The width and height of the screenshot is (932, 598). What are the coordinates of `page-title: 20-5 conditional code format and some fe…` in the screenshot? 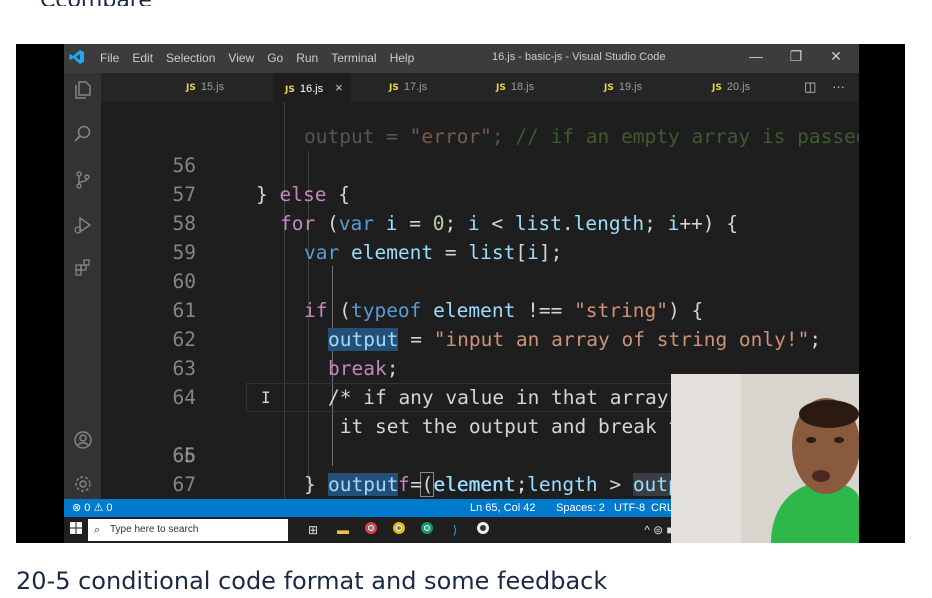 It's located at (312, 581).